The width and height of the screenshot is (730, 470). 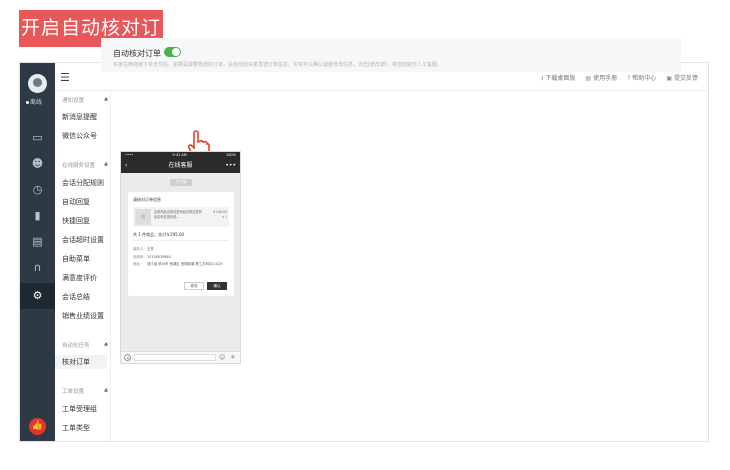 I want to click on phone-value: 15158035685, so click(x=159, y=257).